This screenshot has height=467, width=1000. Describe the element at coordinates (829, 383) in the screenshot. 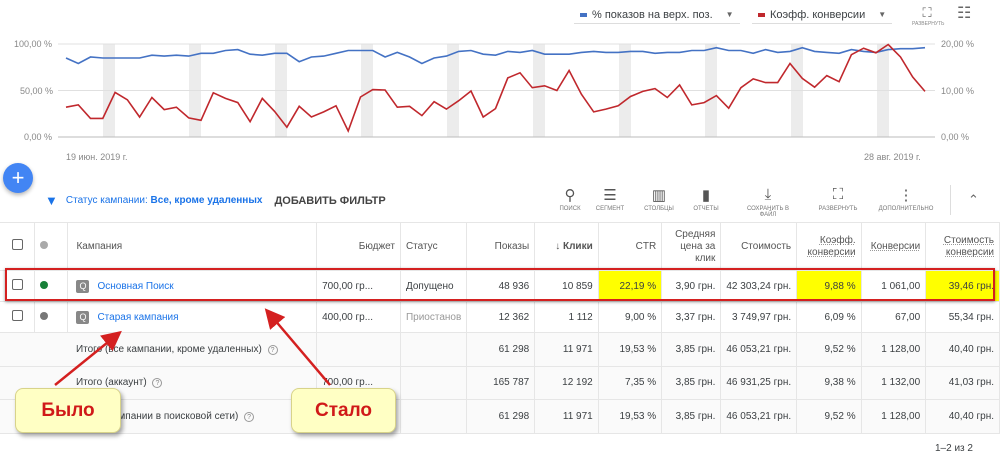

I see `conv-rate-cell: 9,38 %` at that location.